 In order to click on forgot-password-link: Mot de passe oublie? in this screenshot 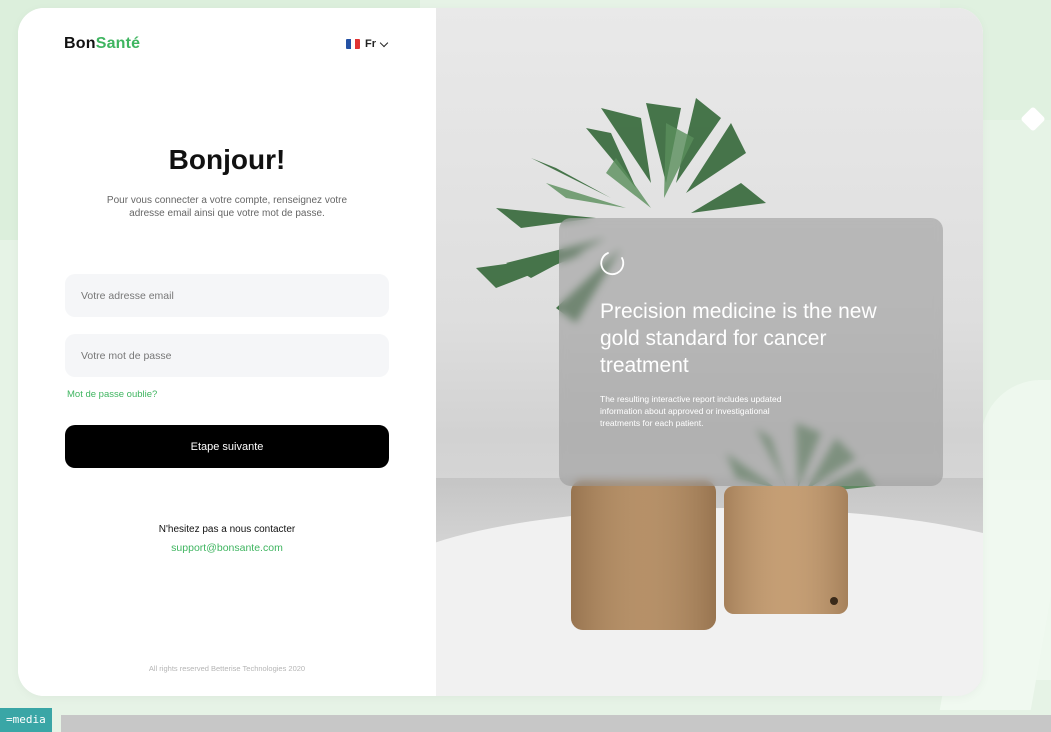, I will do `click(112, 394)`.